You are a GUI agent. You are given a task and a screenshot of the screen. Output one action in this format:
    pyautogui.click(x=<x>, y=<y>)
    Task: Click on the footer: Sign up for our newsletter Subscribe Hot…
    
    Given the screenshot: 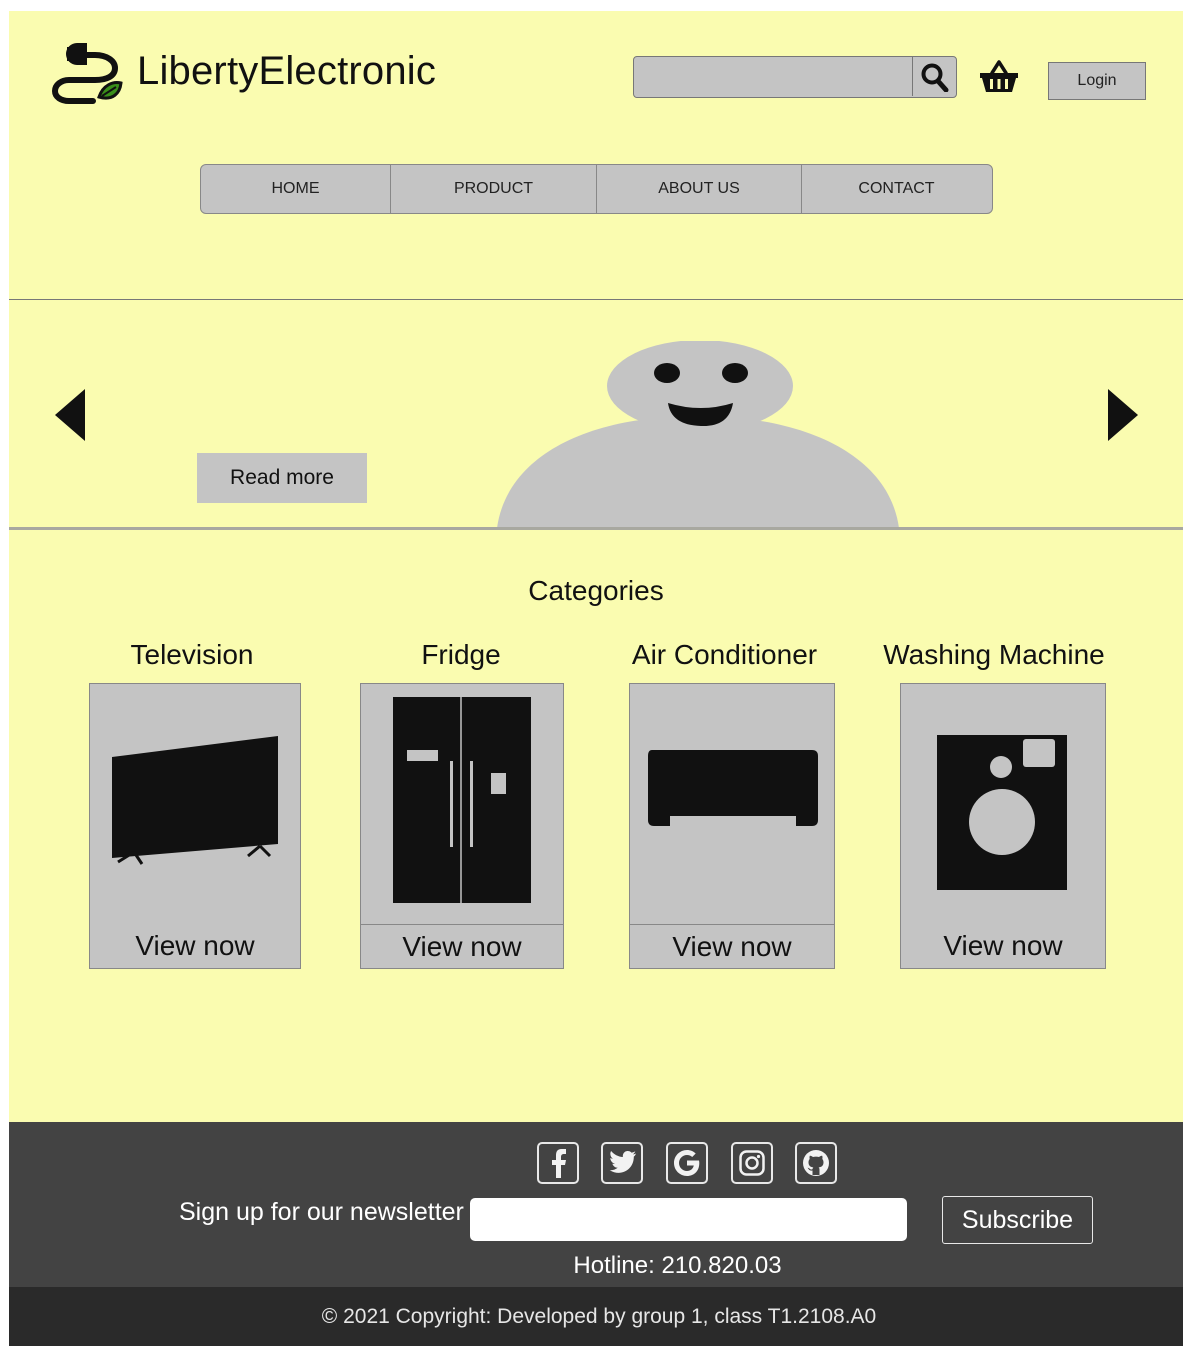 What is the action you would take?
    pyautogui.click(x=596, y=1204)
    